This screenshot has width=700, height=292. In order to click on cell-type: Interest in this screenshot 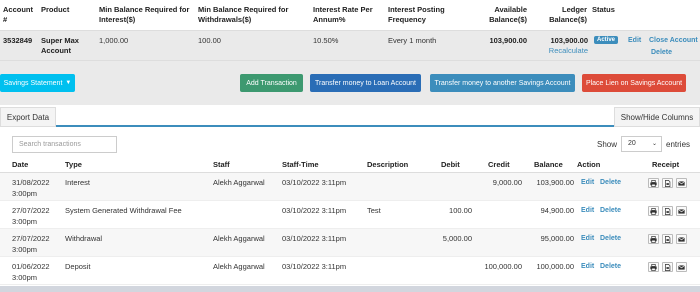, I will do `click(78, 182)`.